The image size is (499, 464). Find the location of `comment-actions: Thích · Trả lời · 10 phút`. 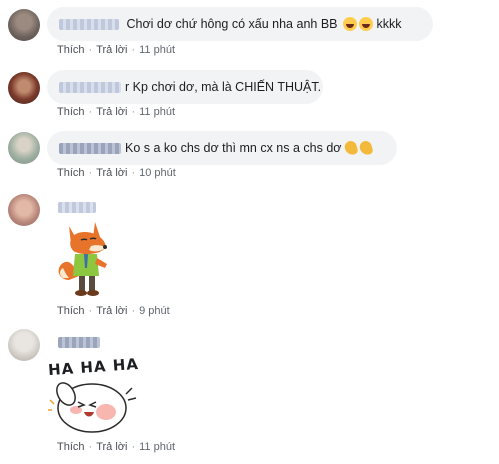

comment-actions: Thích · Trả lời · 10 phút is located at coordinates (116, 173).